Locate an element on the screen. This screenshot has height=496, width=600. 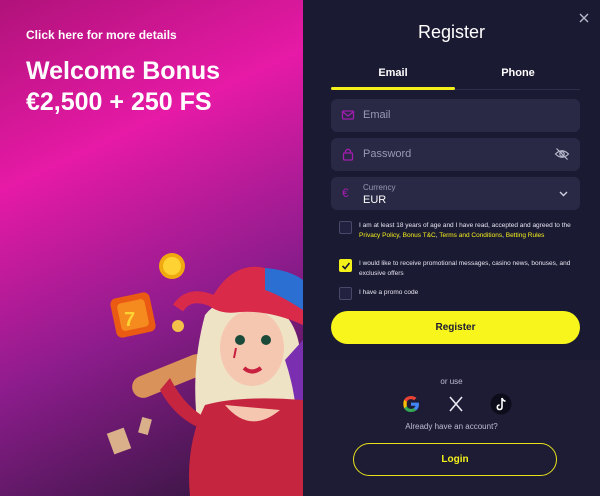
promo-messages-checkbox is located at coordinates (345, 265).